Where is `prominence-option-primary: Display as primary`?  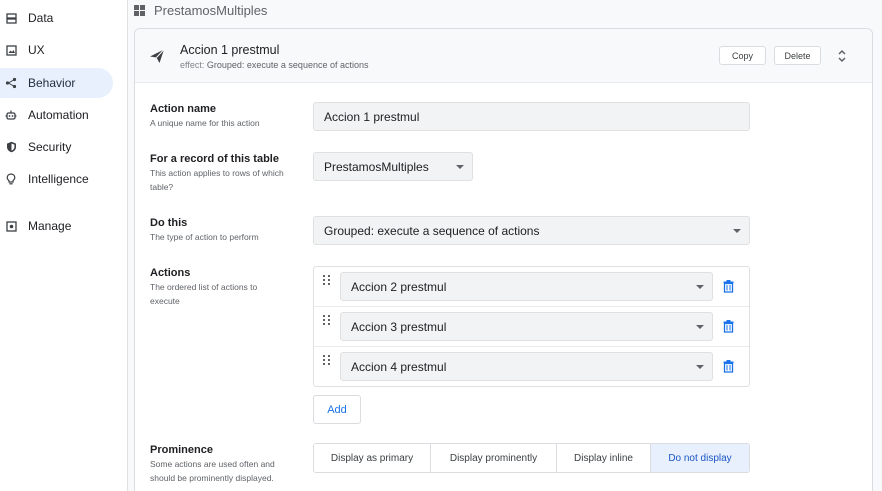
prominence-option-primary: Display as primary is located at coordinates (372, 458).